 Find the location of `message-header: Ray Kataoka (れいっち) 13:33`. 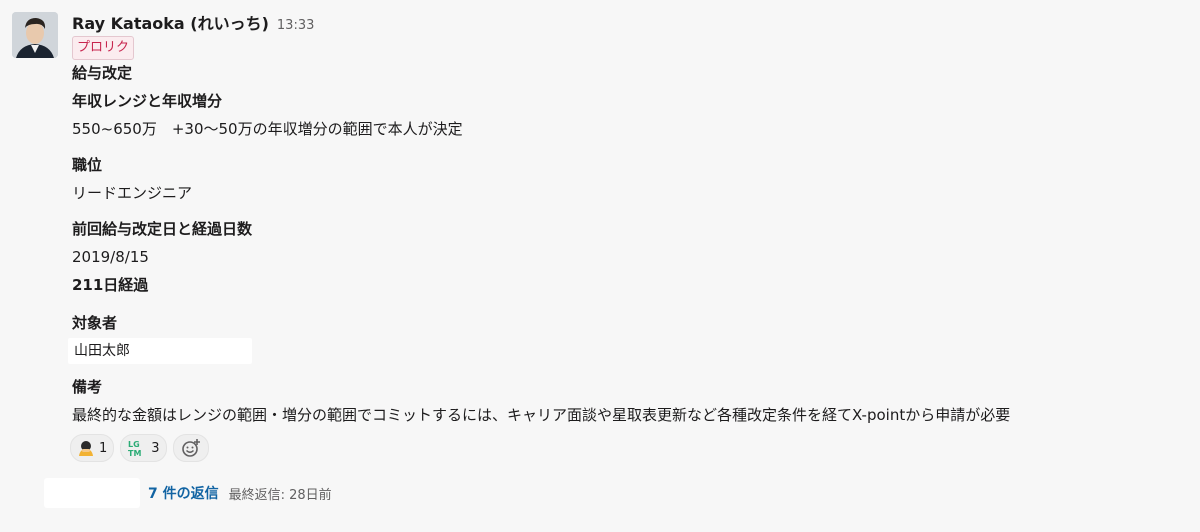

message-header: Ray Kataoka (れいっち) 13:33 is located at coordinates (193, 22).